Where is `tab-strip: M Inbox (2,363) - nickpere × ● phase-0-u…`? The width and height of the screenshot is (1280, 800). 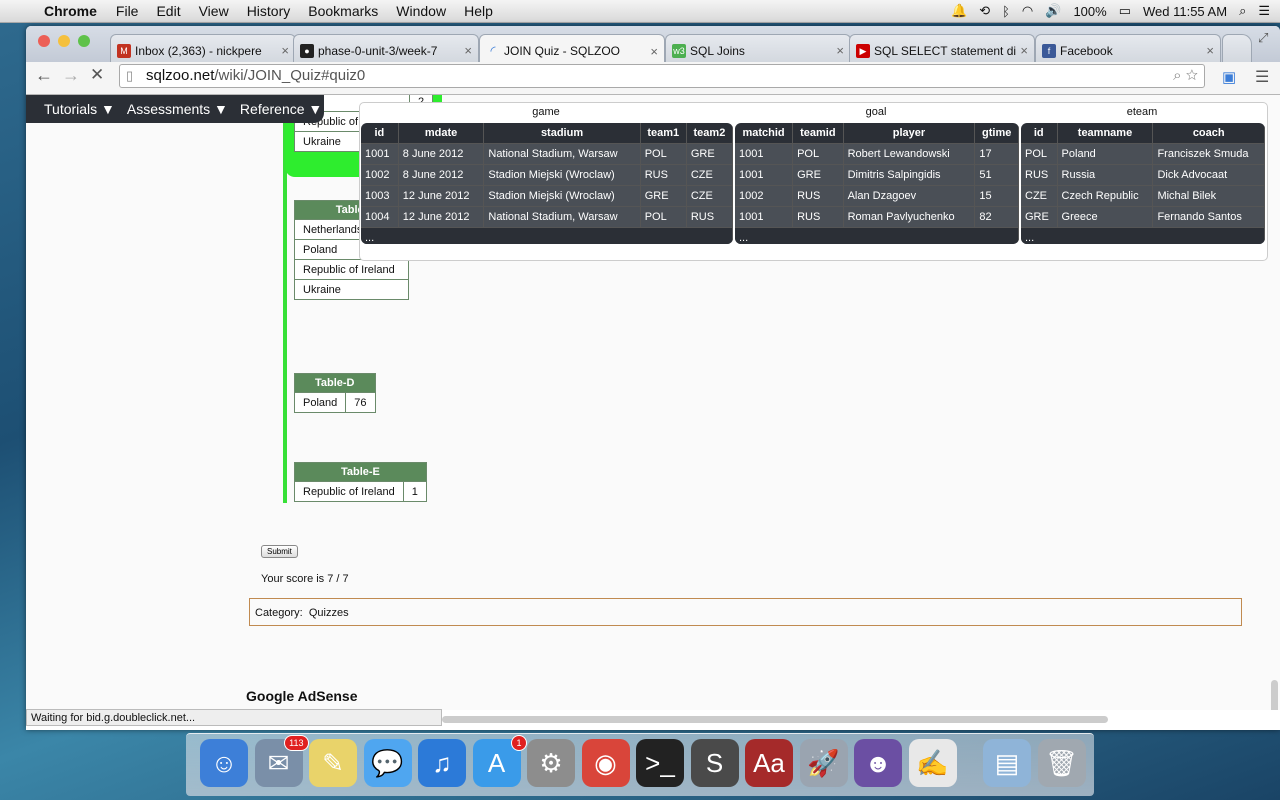 tab-strip: M Inbox (2,363) - nickpere × ● phase-0-u… is located at coordinates (653, 44).